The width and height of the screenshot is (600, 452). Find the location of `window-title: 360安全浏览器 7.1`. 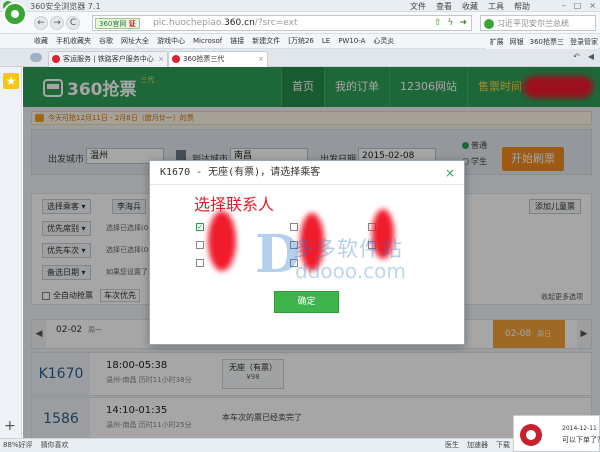

window-title: 360安全浏览器 7.1 is located at coordinates (65, 6).